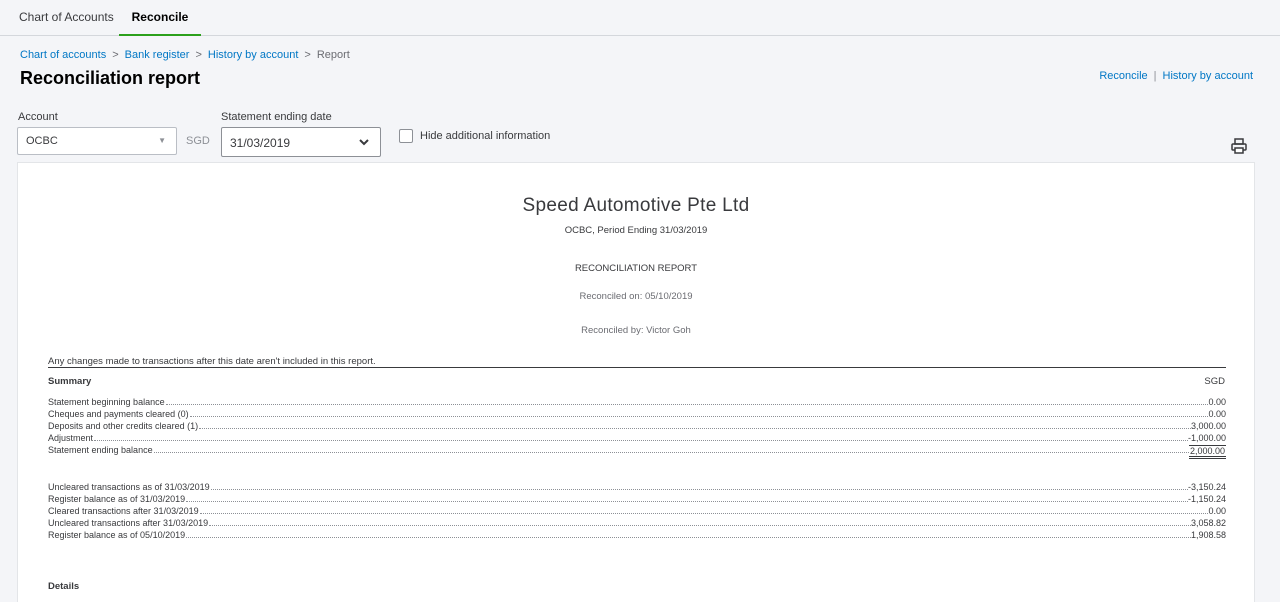 Image resolution: width=1280 pixels, height=602 pixels. What do you see at coordinates (129, 487) in the screenshot?
I see `row-label: Uncleared transactions as of 31/03/2019` at bounding box center [129, 487].